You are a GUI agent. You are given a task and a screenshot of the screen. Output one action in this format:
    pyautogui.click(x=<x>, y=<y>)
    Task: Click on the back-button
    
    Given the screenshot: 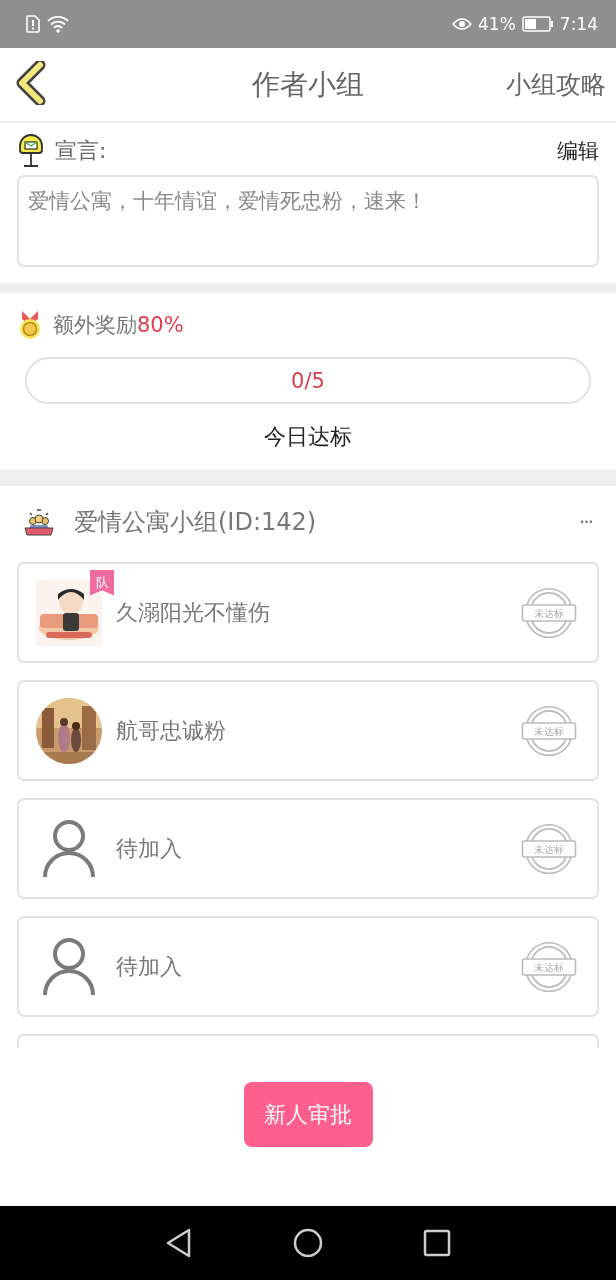 What is the action you would take?
    pyautogui.click(x=32, y=84)
    